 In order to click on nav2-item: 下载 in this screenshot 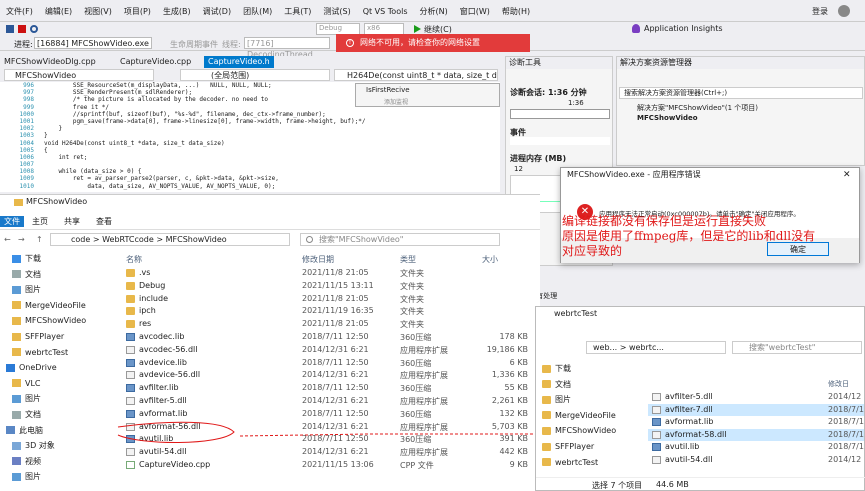, I will do `click(590, 369)`.